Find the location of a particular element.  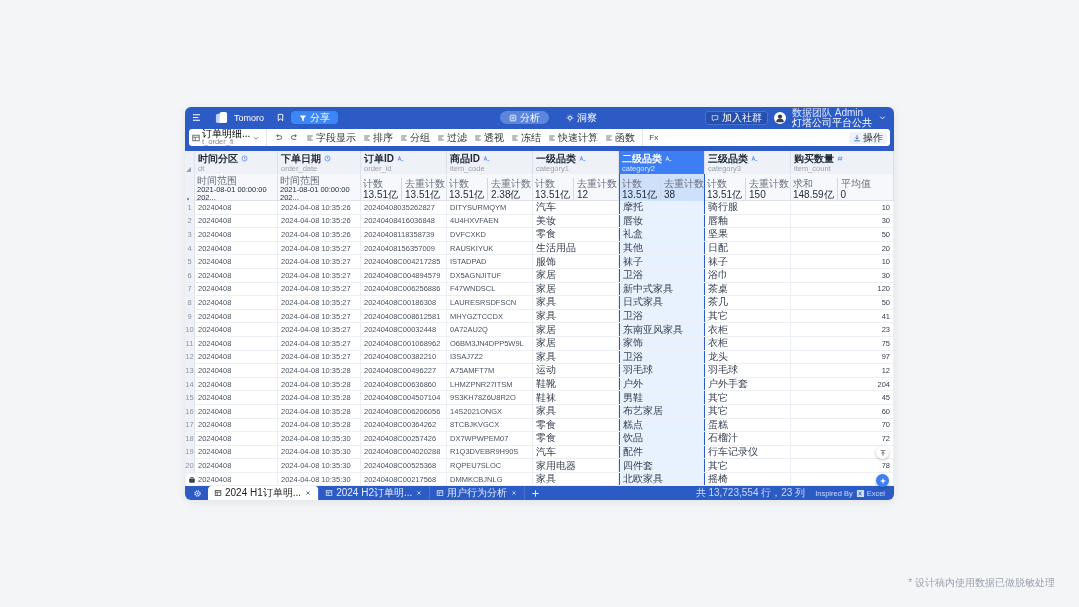

user-name: 数据团队 Admin is located at coordinates (828, 112).